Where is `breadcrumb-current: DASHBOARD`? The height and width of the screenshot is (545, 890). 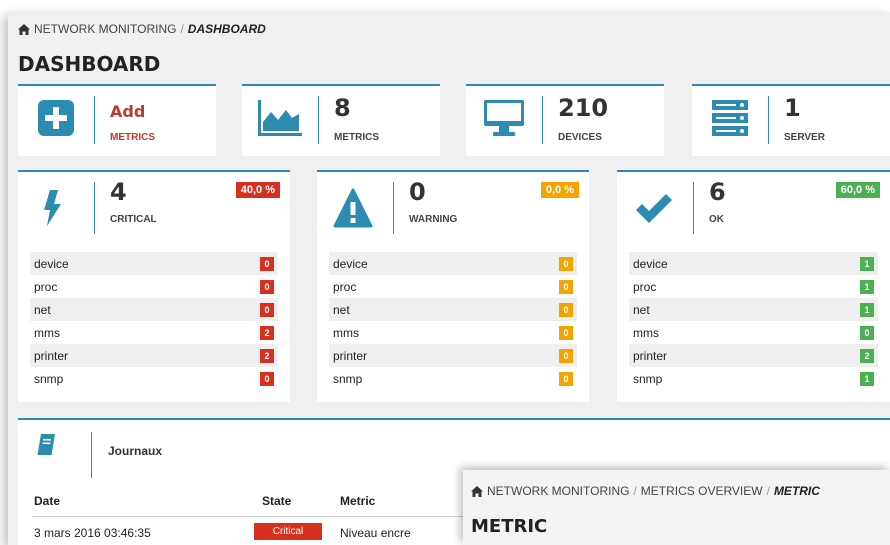
breadcrumb-current: DASHBOARD is located at coordinates (226, 29).